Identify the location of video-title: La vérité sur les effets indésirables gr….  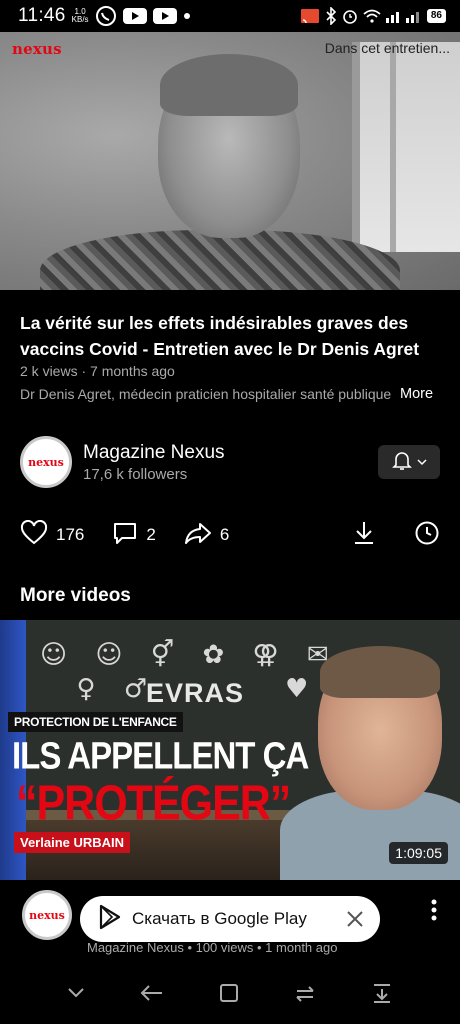
(220, 336).